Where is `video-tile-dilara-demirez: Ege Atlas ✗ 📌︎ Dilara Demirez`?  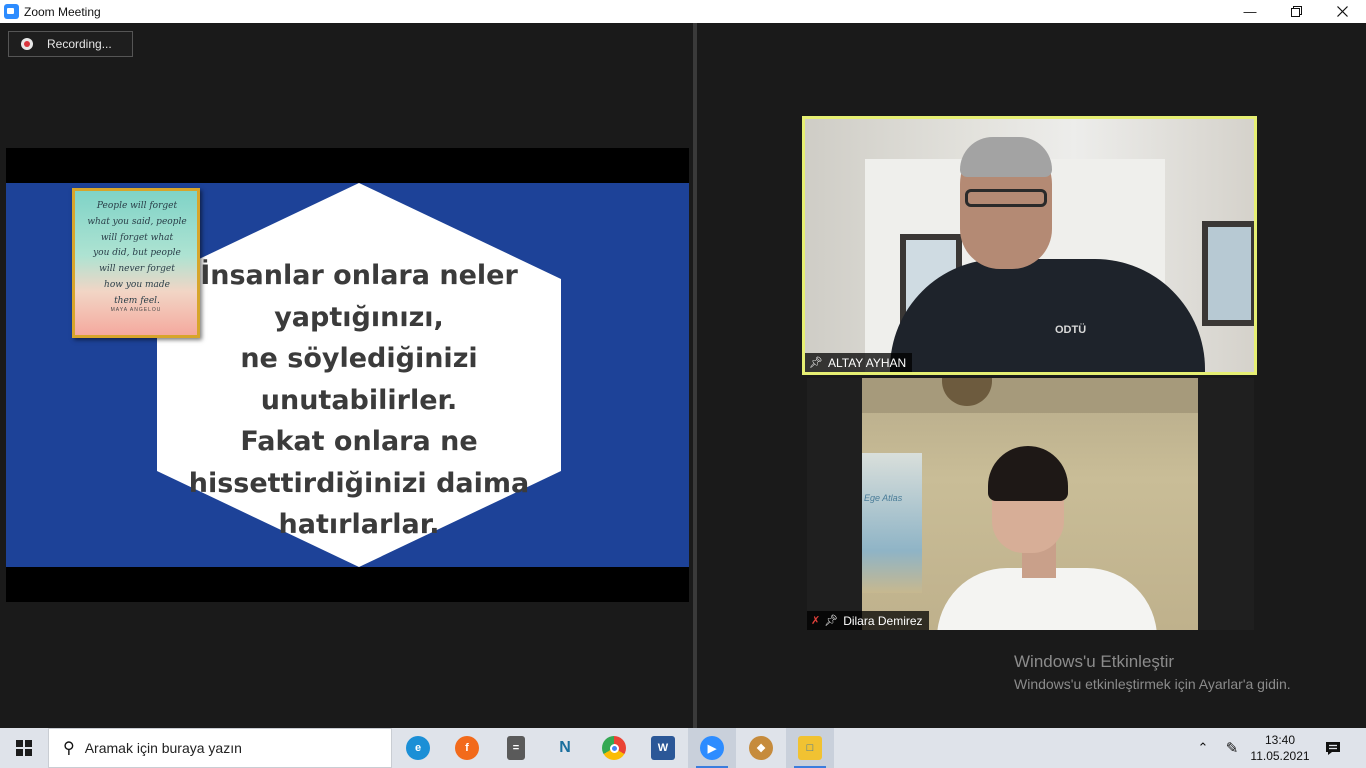 video-tile-dilara-demirez: Ege Atlas ✗ 📌︎ Dilara Demirez is located at coordinates (1030, 504).